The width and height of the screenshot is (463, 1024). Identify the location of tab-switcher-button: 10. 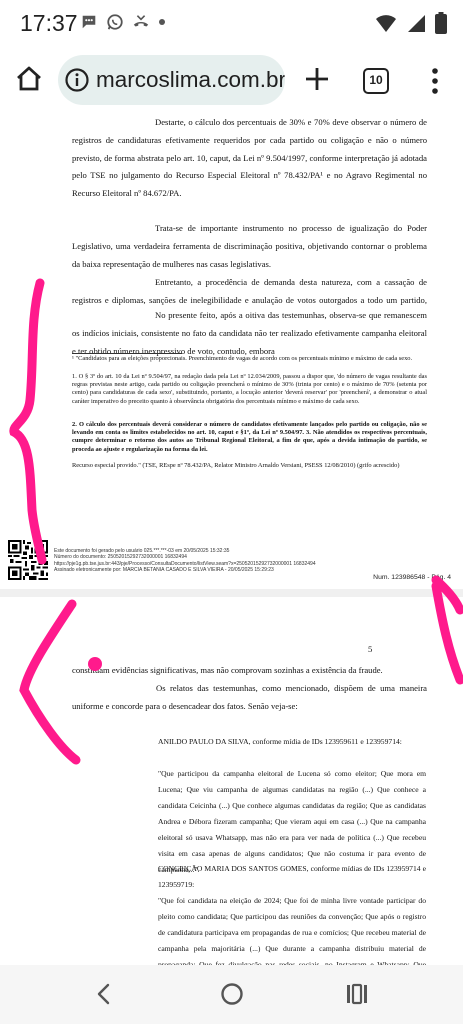
(376, 81).